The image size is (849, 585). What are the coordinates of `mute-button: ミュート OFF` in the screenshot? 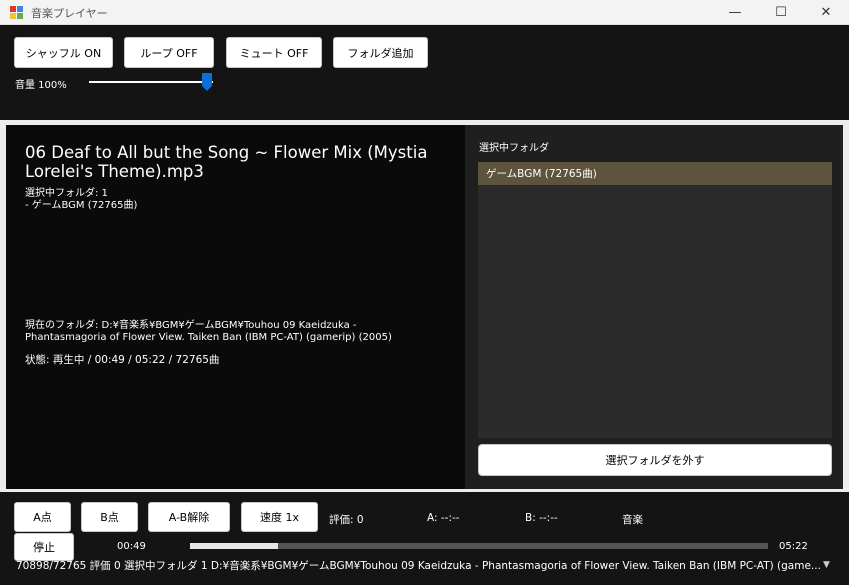 It's located at (274, 52).